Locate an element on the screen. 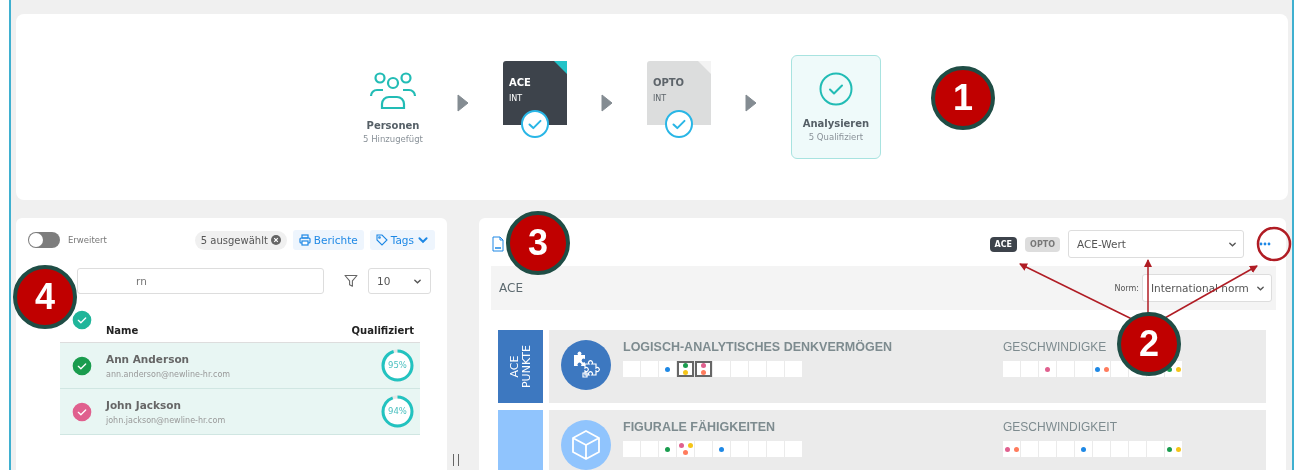 Image resolution: width=1303 pixels, height=470 pixels. step-subtitle: 5 Hinzugefügt is located at coordinates (393, 139).